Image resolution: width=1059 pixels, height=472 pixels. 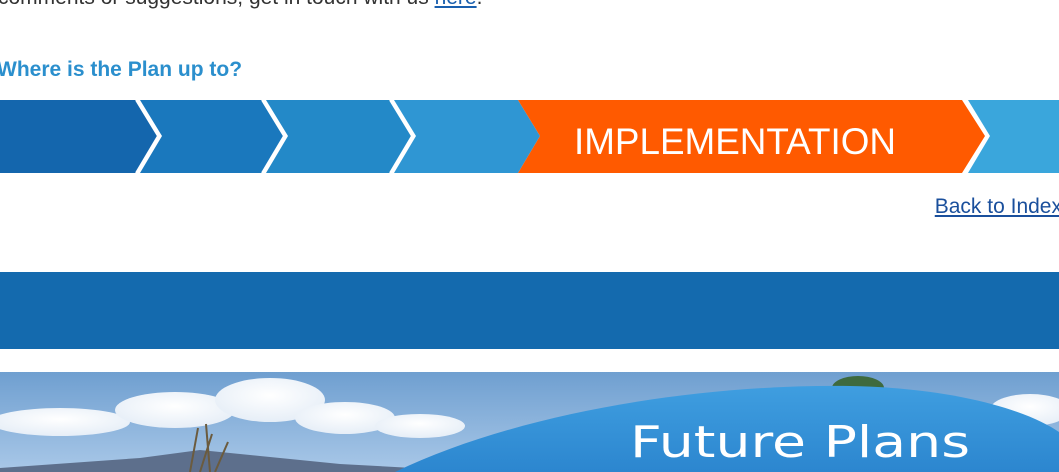 What do you see at coordinates (800, 442) in the screenshot?
I see `banner-title: Future Plans` at bounding box center [800, 442].